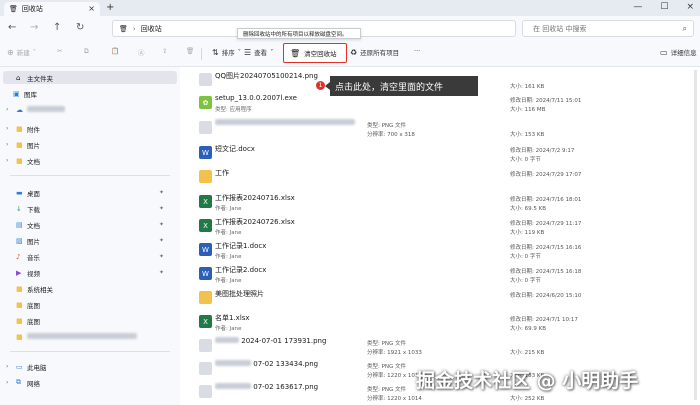 The image size is (700, 405). What do you see at coordinates (34, 27) in the screenshot?
I see `forward-icon: →` at bounding box center [34, 27].